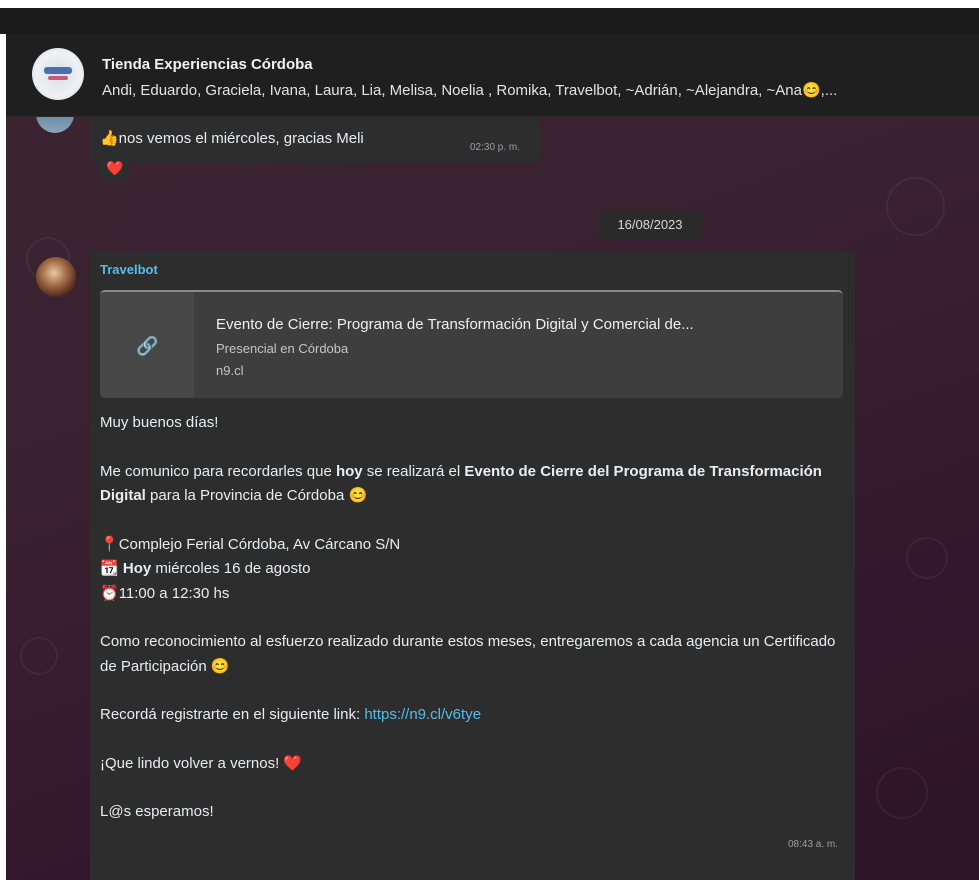 The image size is (979, 880). What do you see at coordinates (218, 471) in the screenshot?
I see `reminder-text-a: Me comunico para recordarles que` at bounding box center [218, 471].